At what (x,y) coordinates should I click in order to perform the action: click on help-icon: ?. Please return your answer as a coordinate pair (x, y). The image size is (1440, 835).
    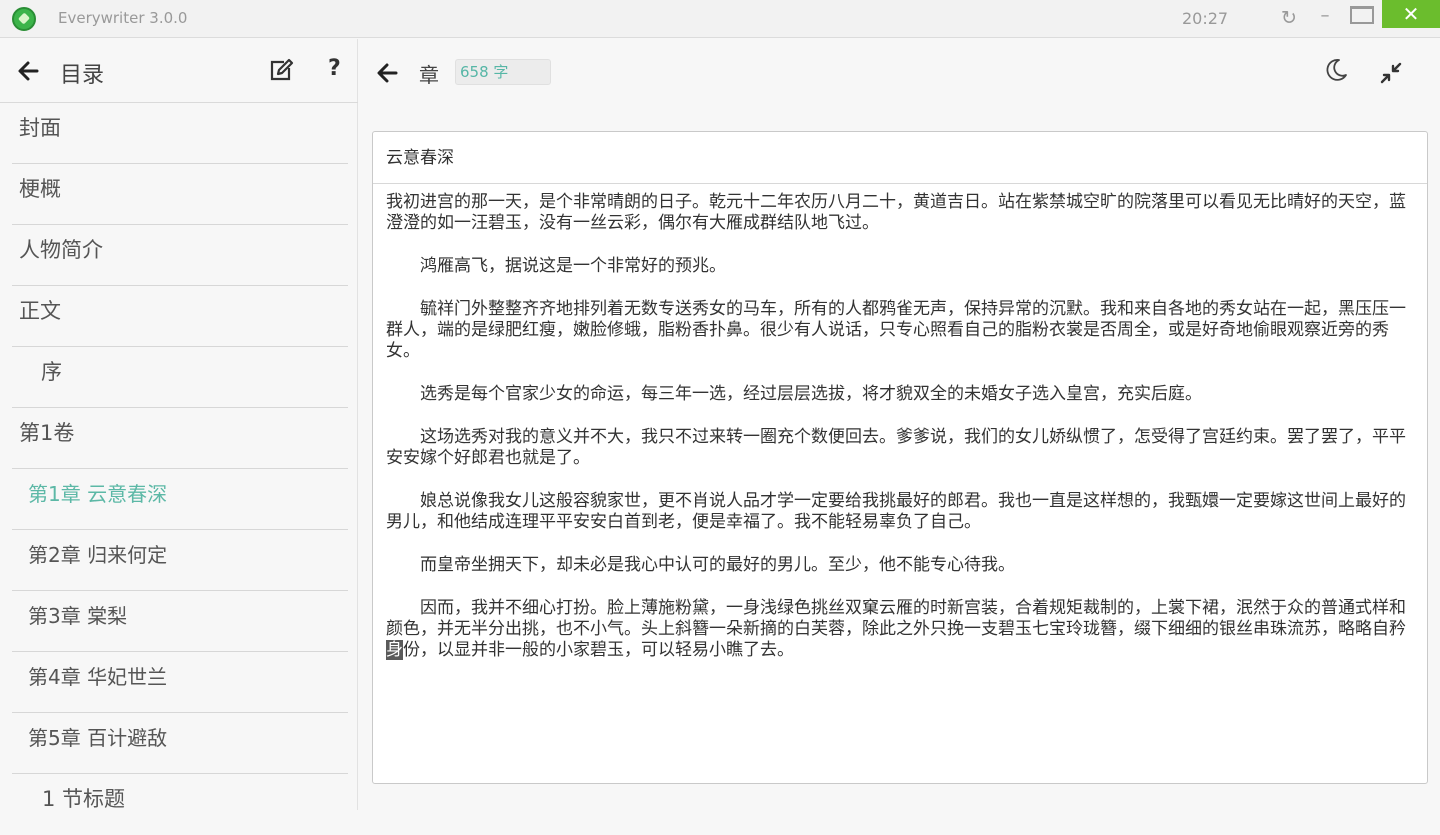
    Looking at the image, I should click on (337, 69).